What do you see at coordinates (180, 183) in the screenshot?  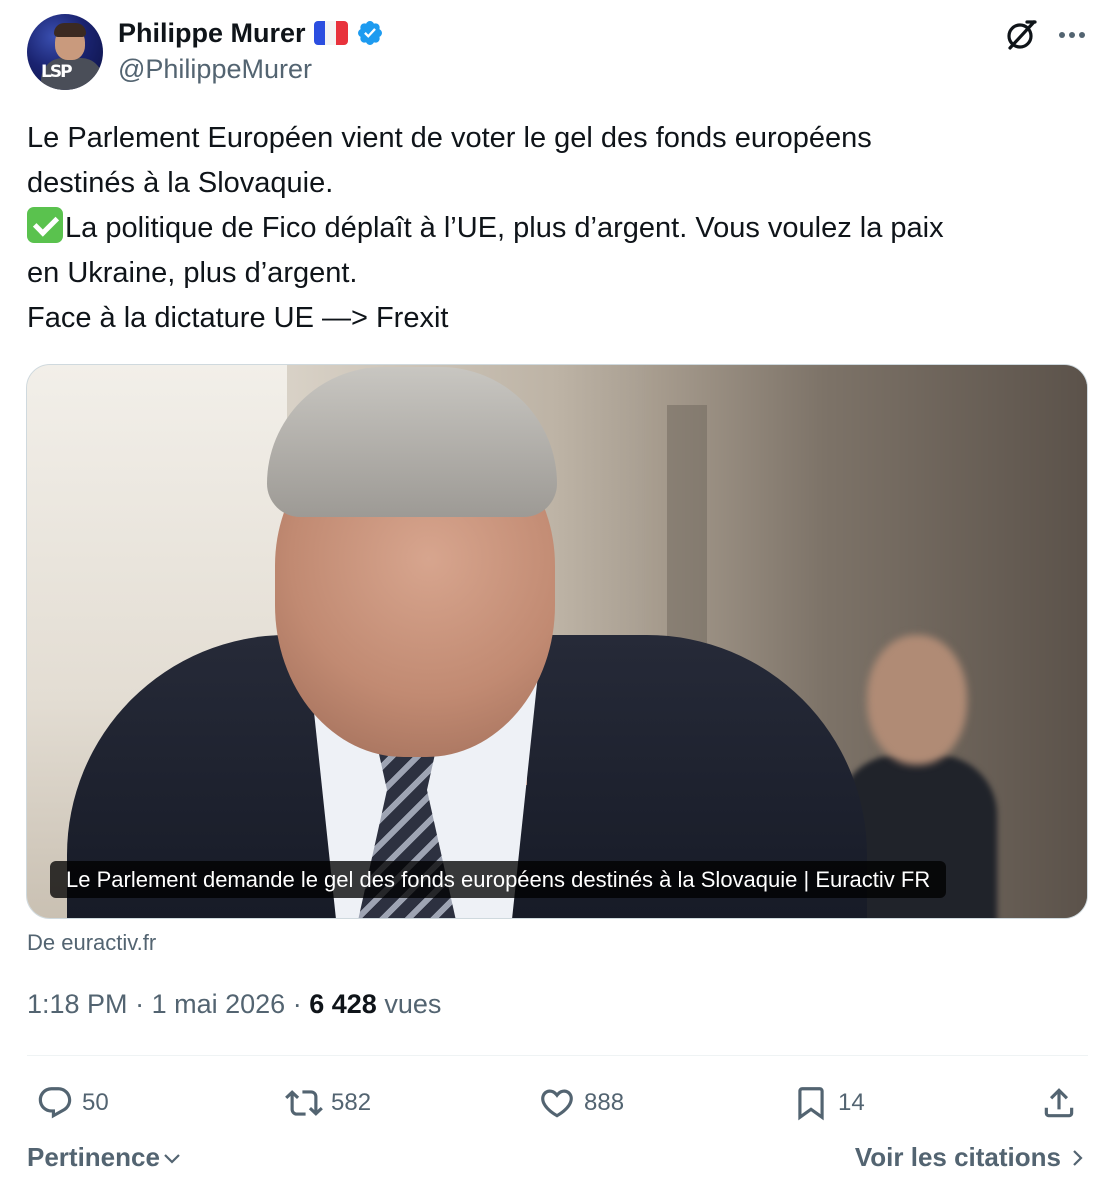 I see `tweet-line: destinés à la Slovaquie.` at bounding box center [180, 183].